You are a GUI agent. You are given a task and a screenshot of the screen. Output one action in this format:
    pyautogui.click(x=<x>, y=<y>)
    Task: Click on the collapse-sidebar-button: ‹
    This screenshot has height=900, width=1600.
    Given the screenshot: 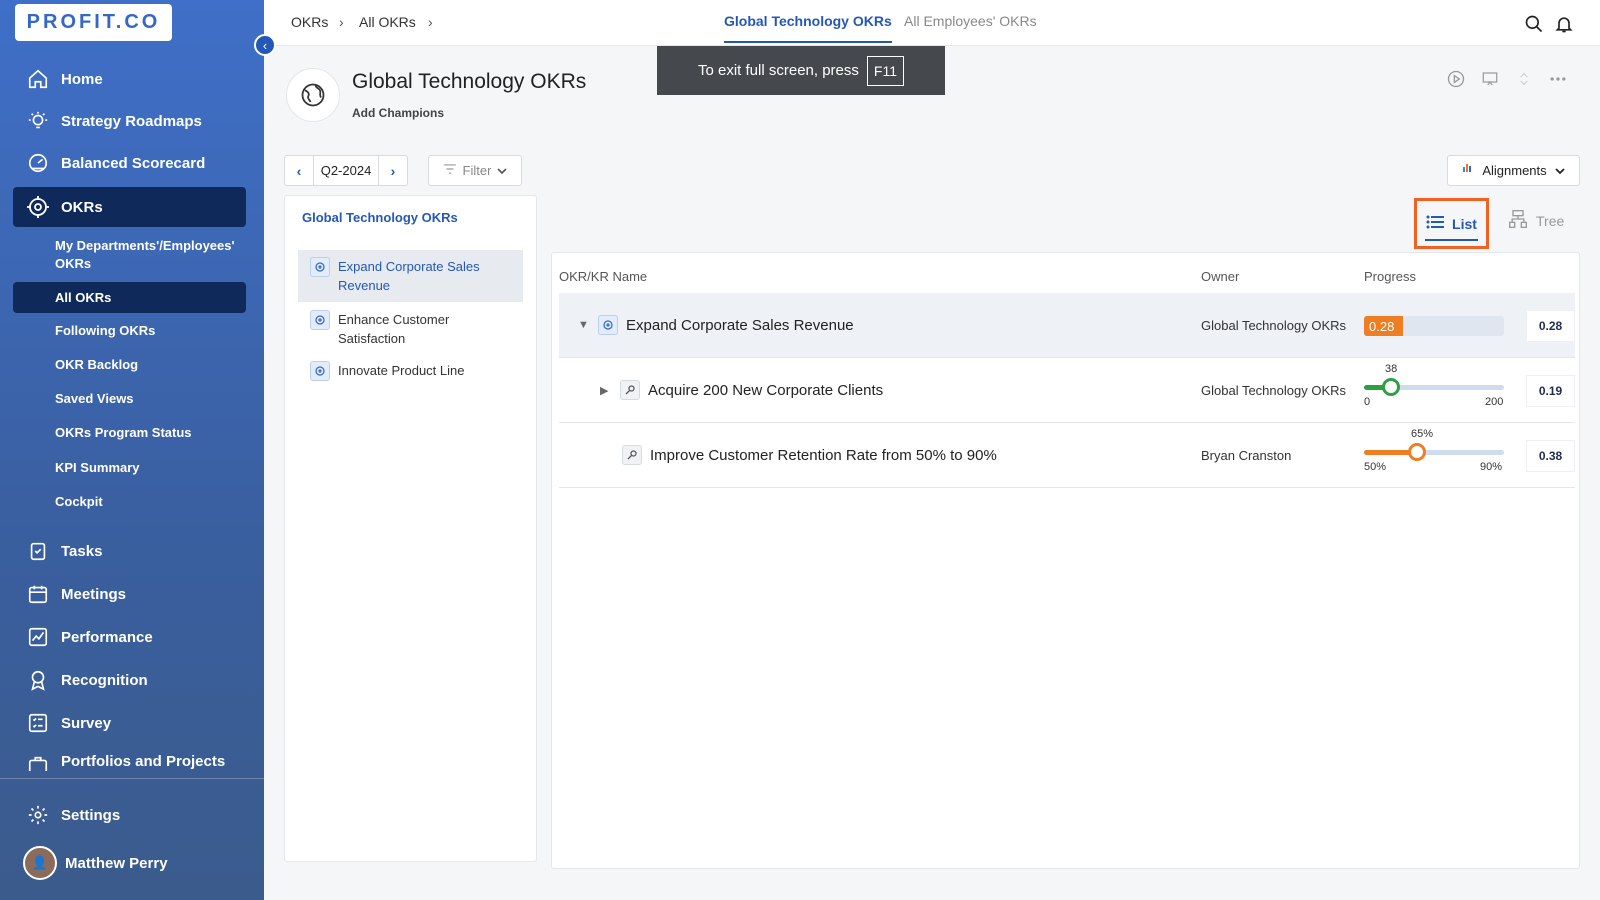 What is the action you would take?
    pyautogui.click(x=265, y=45)
    